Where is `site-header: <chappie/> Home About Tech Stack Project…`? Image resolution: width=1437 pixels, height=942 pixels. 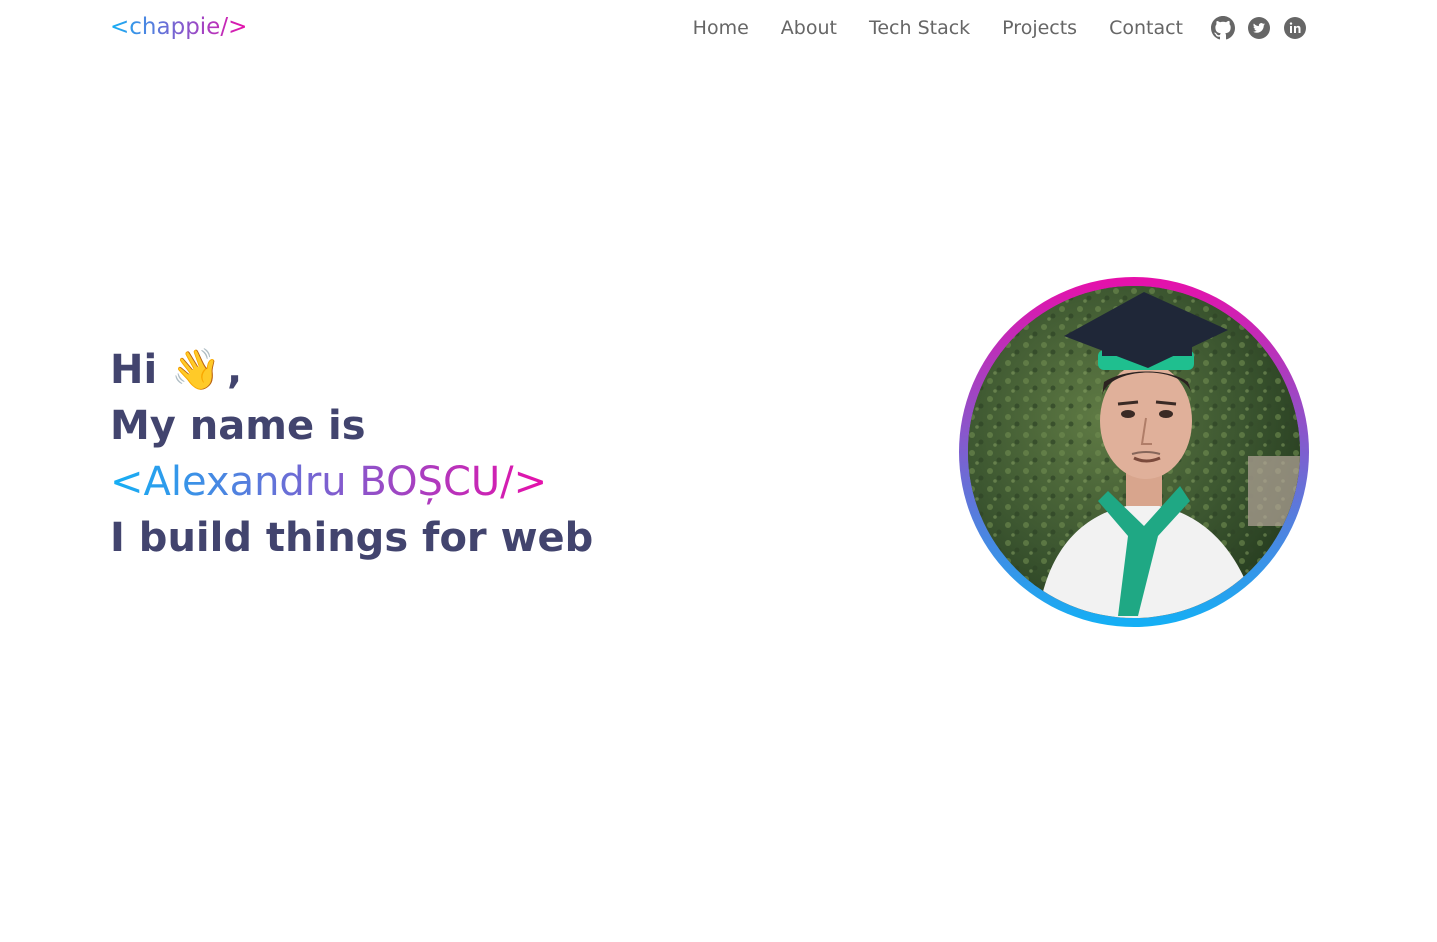
site-header: <chappie/> Home About Tech Stack Project… is located at coordinates (718, 30).